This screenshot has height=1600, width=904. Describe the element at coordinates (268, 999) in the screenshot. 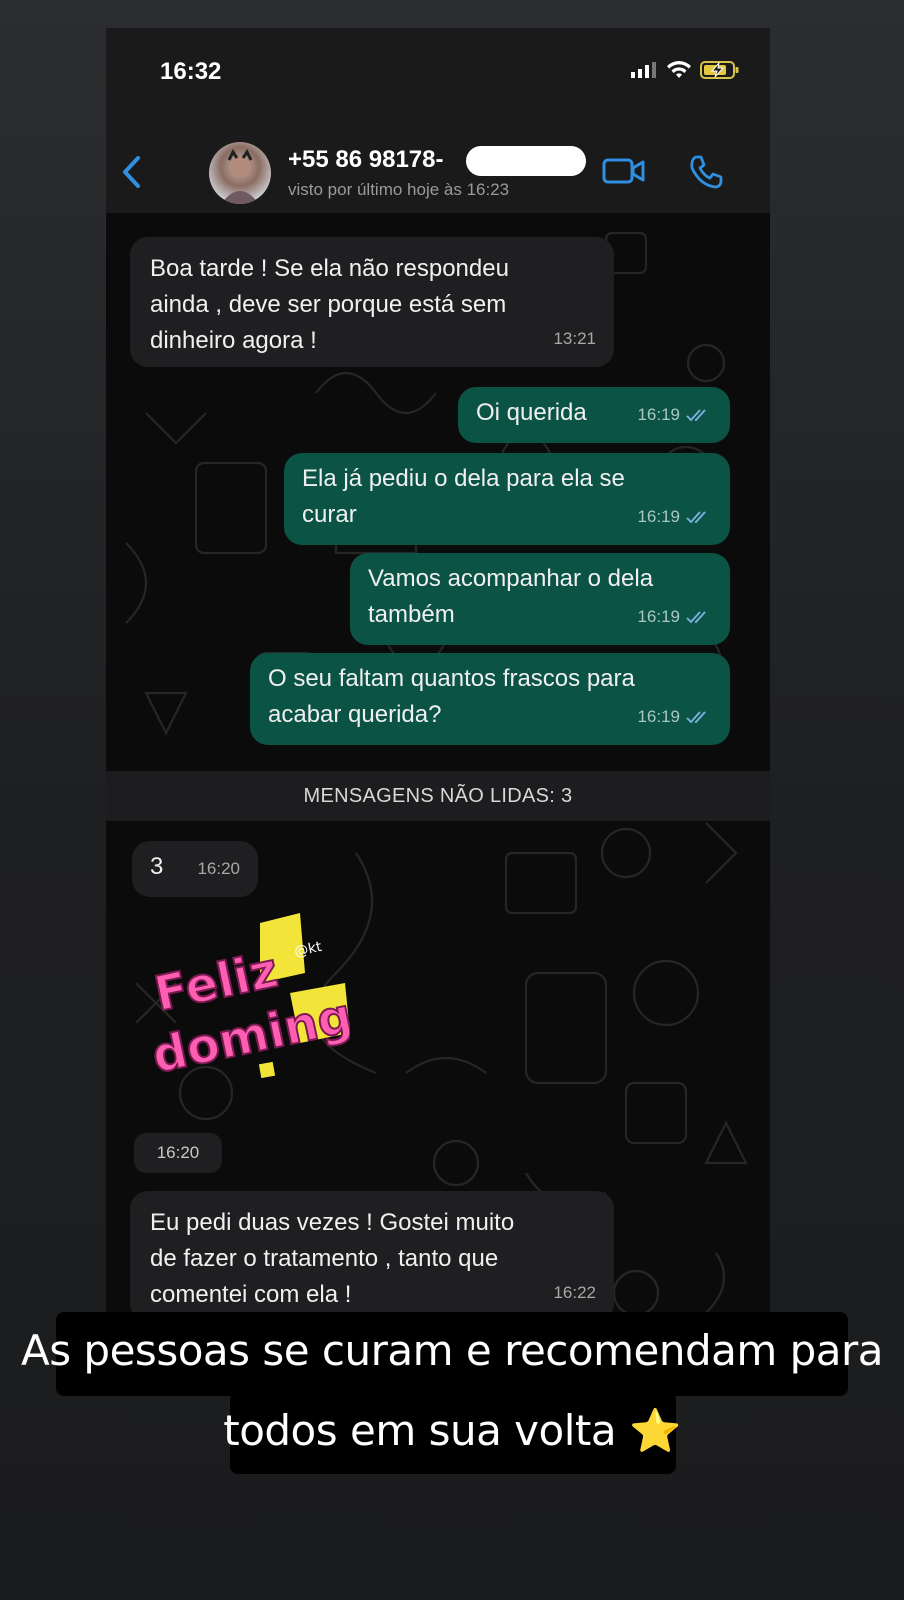

I see `feliz-domingo-sticker: Feliz domingo @kt` at that location.